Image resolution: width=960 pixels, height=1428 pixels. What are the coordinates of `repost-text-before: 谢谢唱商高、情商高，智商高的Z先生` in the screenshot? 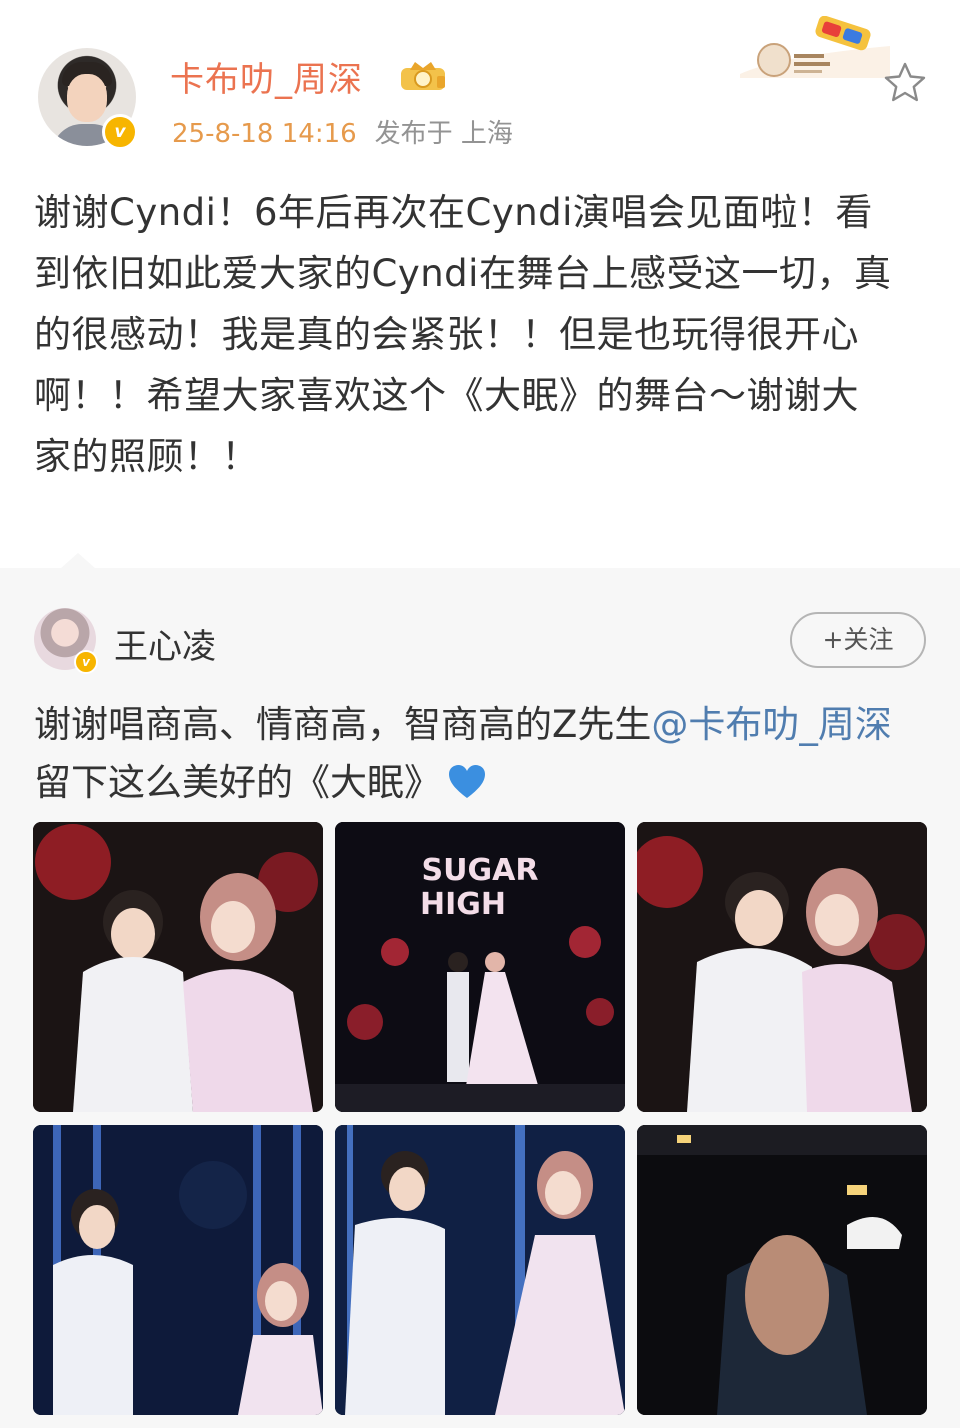 It's located at (343, 724).